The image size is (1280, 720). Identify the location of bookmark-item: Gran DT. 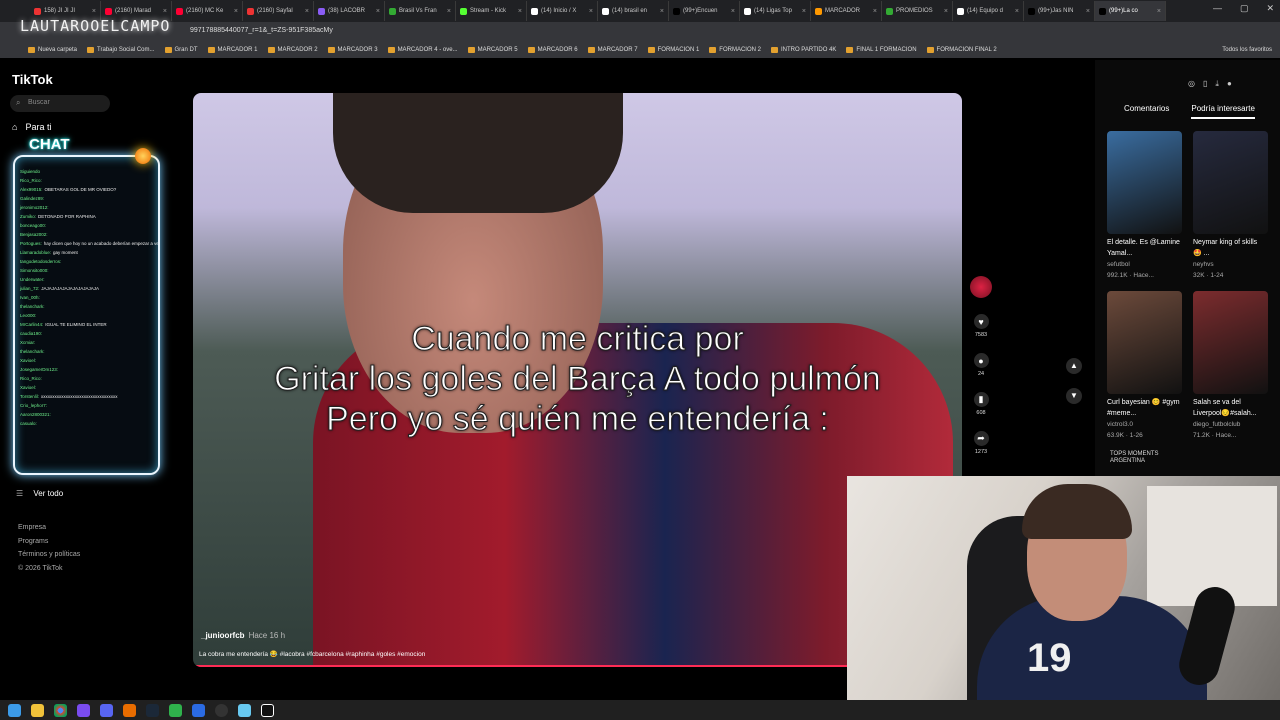
(181, 50).